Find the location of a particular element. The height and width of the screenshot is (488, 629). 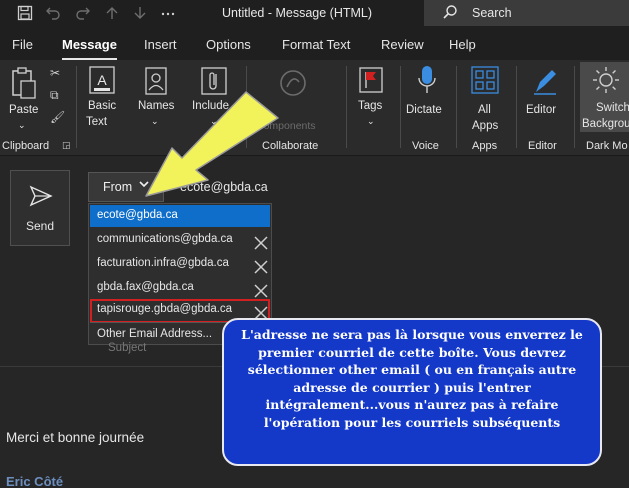

from-button: From is located at coordinates (126, 187).